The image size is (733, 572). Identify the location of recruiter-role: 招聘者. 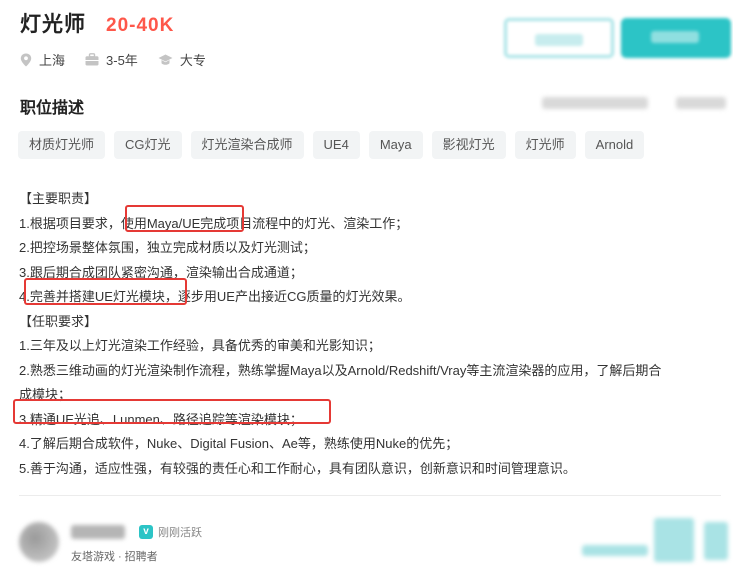
(141, 557).